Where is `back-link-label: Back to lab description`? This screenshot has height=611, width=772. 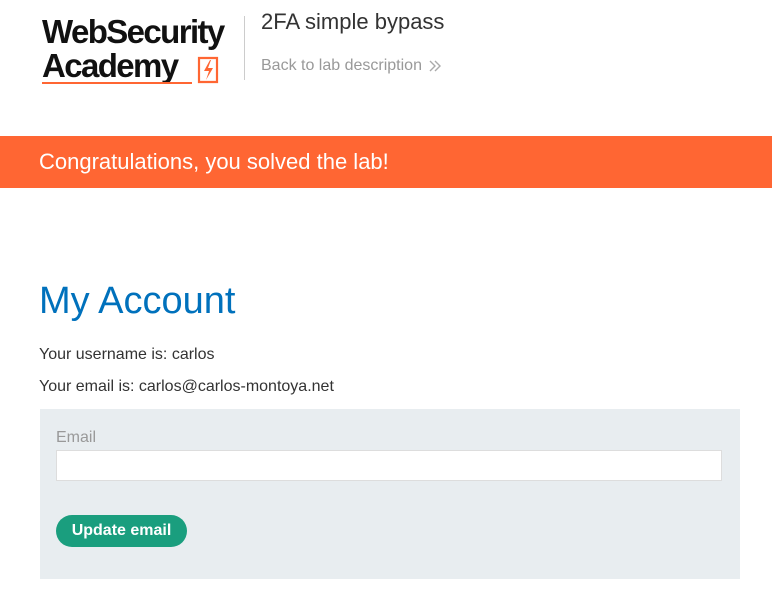
back-link-label: Back to lab description is located at coordinates (341, 65).